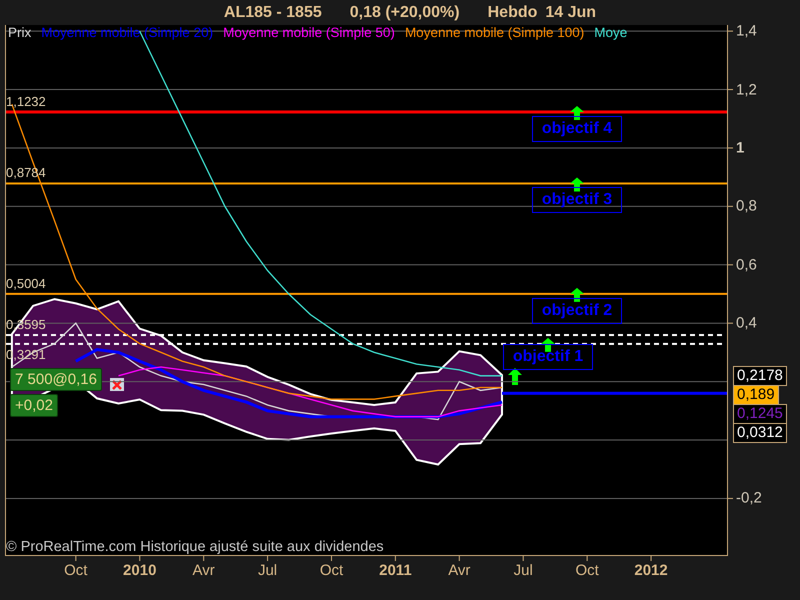 The height and width of the screenshot is (600, 800). Describe the element at coordinates (651, 570) in the screenshot. I see `x-axis-label: 2012` at that location.